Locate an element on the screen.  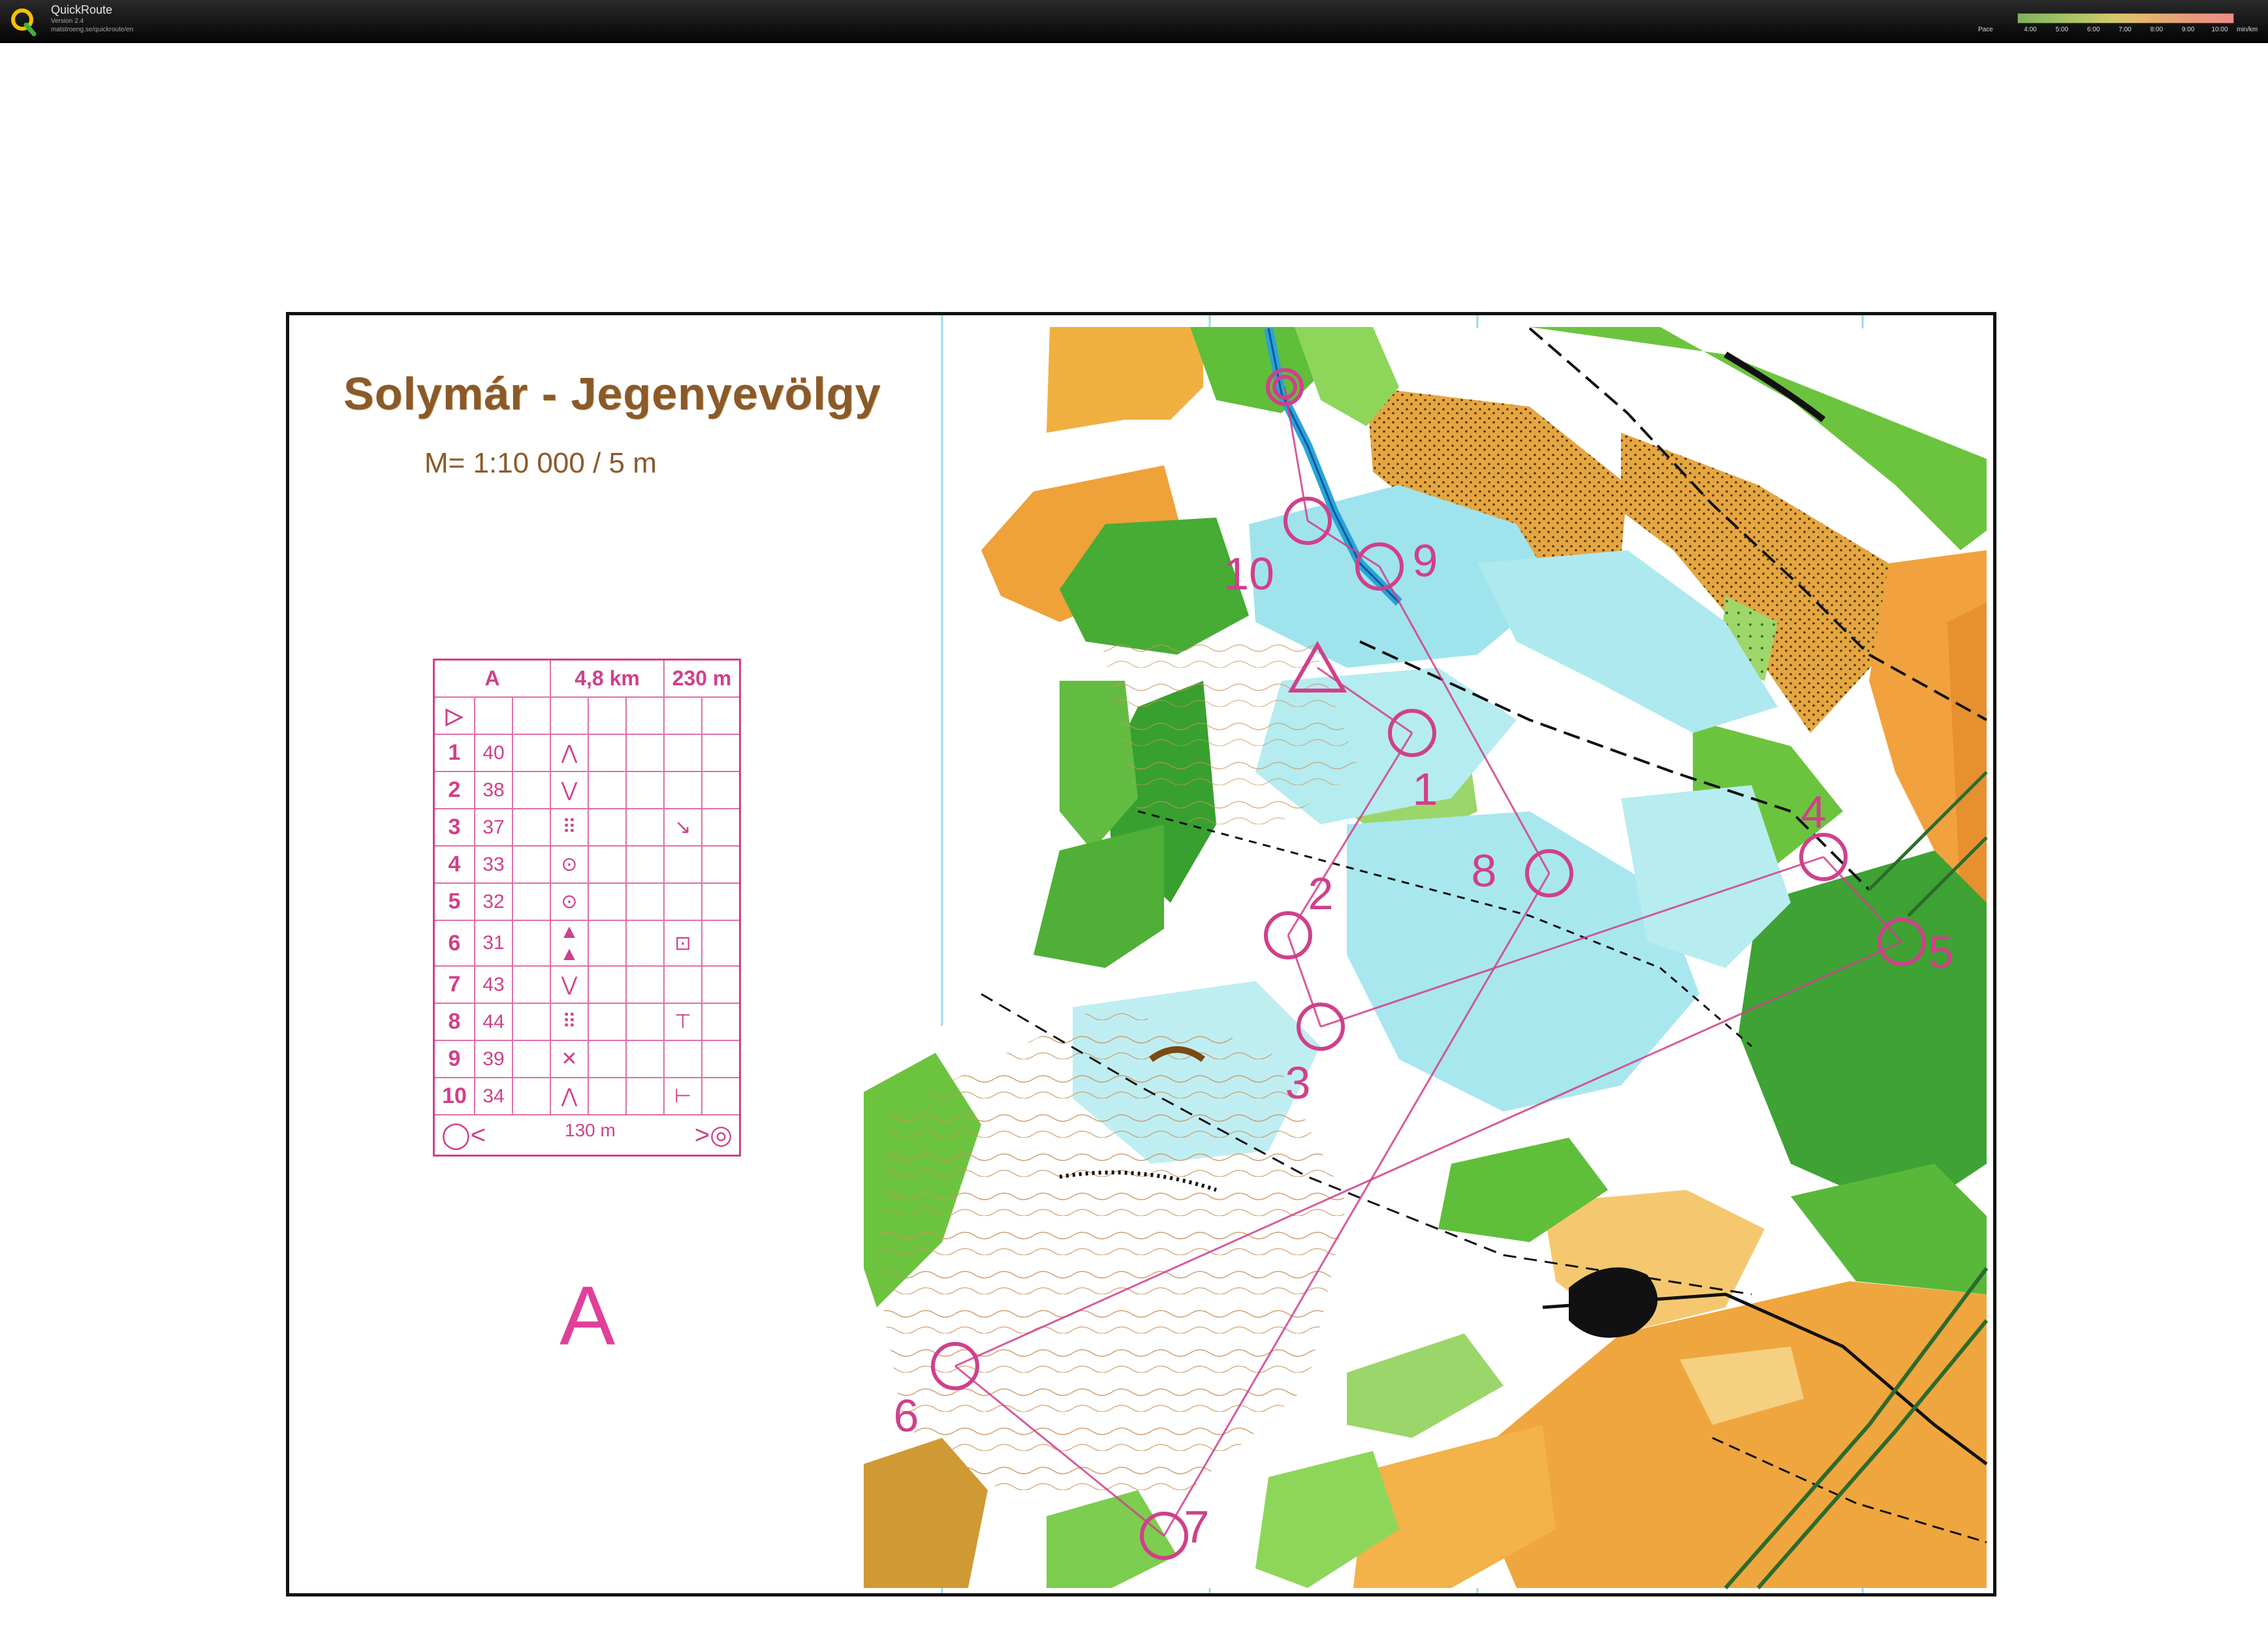
course-control-label: 9 is located at coordinates (1425, 560).